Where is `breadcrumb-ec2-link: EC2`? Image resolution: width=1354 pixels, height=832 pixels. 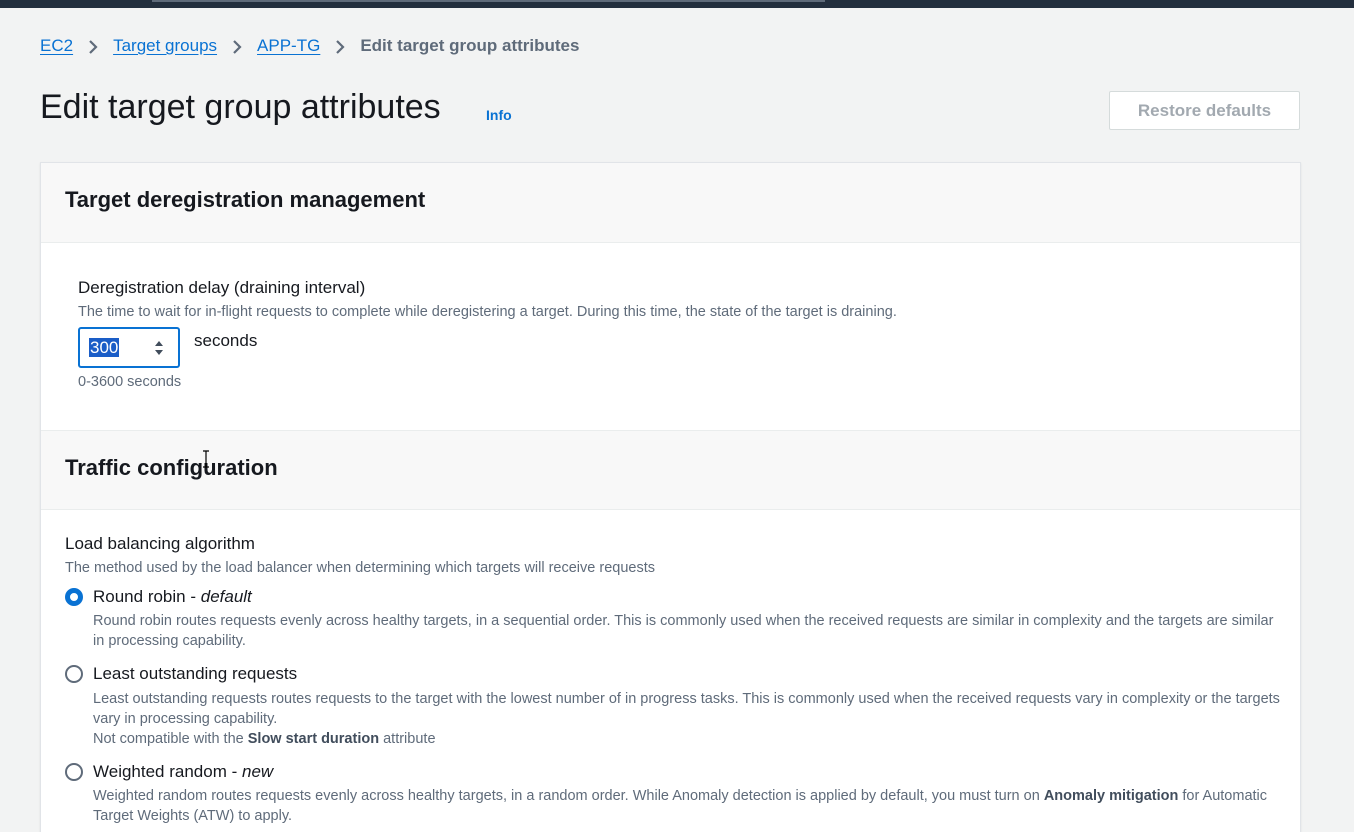
breadcrumb-ec2-link: EC2 is located at coordinates (56, 46).